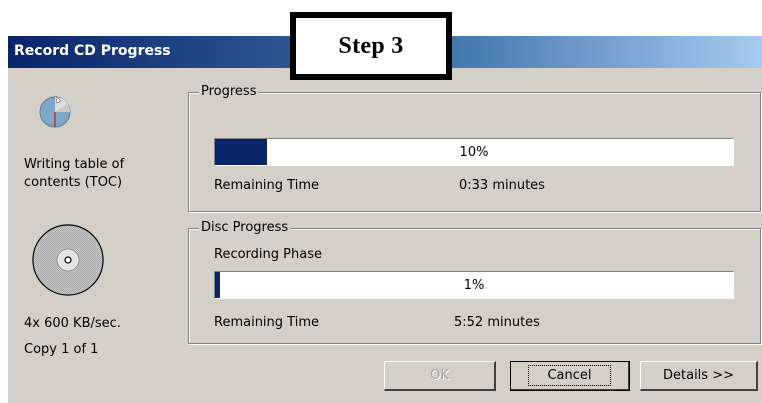 Image resolution: width=762 pixels, height=403 pixels. Describe the element at coordinates (72, 323) in the screenshot. I see `speed-text: 4x 600 KB/sec.` at that location.